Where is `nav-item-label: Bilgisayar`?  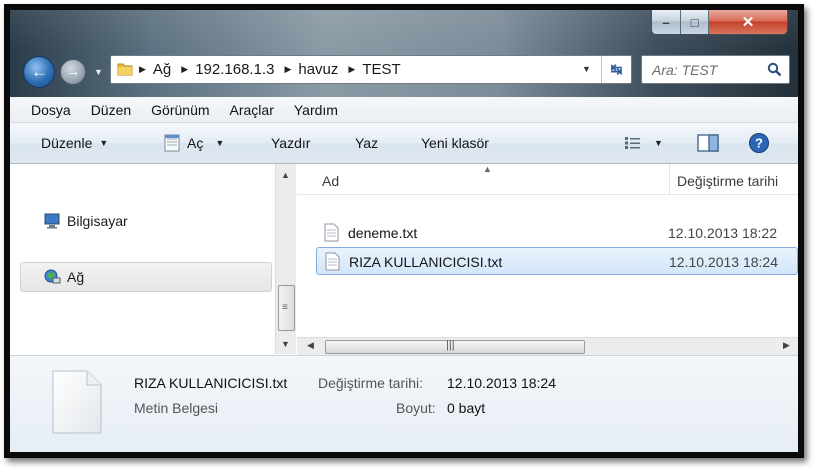 nav-item-label: Bilgisayar is located at coordinates (97, 221).